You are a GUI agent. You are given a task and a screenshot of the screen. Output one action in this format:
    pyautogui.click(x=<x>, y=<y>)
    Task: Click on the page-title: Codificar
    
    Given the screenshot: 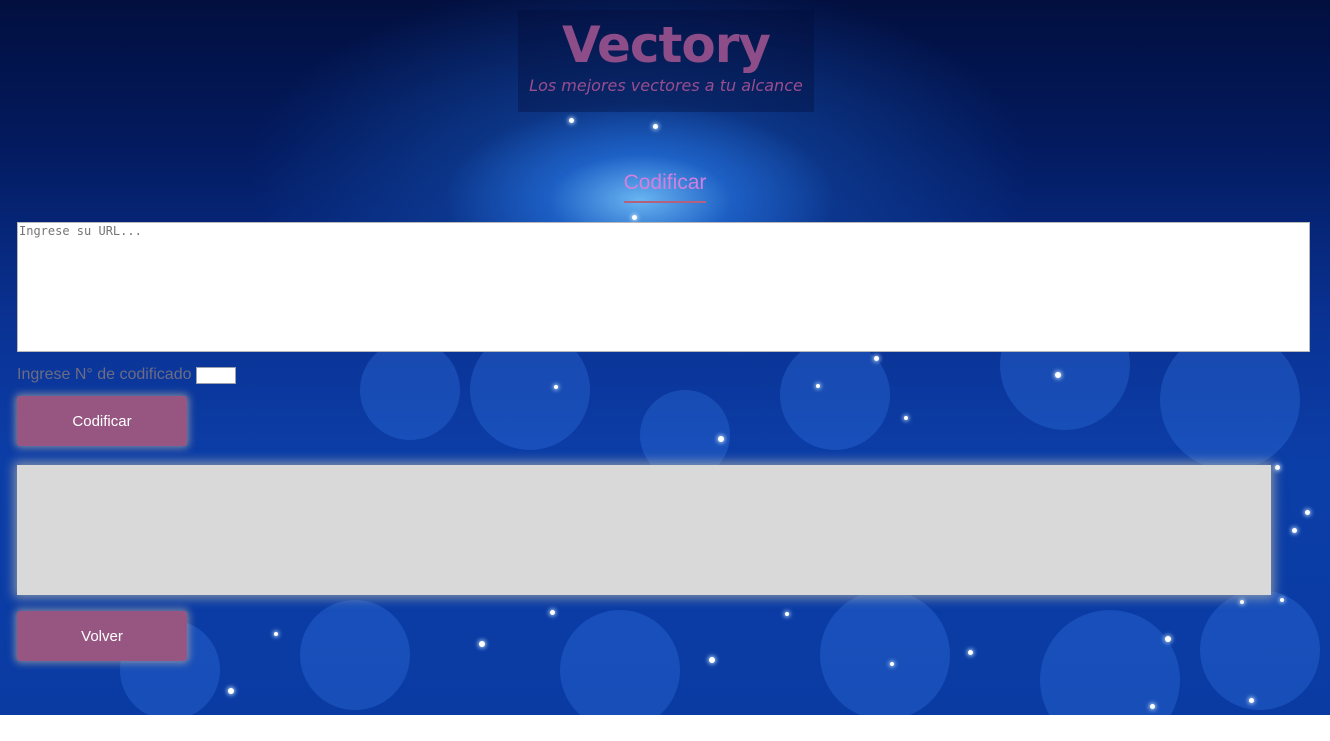 What is the action you would take?
    pyautogui.click(x=665, y=187)
    